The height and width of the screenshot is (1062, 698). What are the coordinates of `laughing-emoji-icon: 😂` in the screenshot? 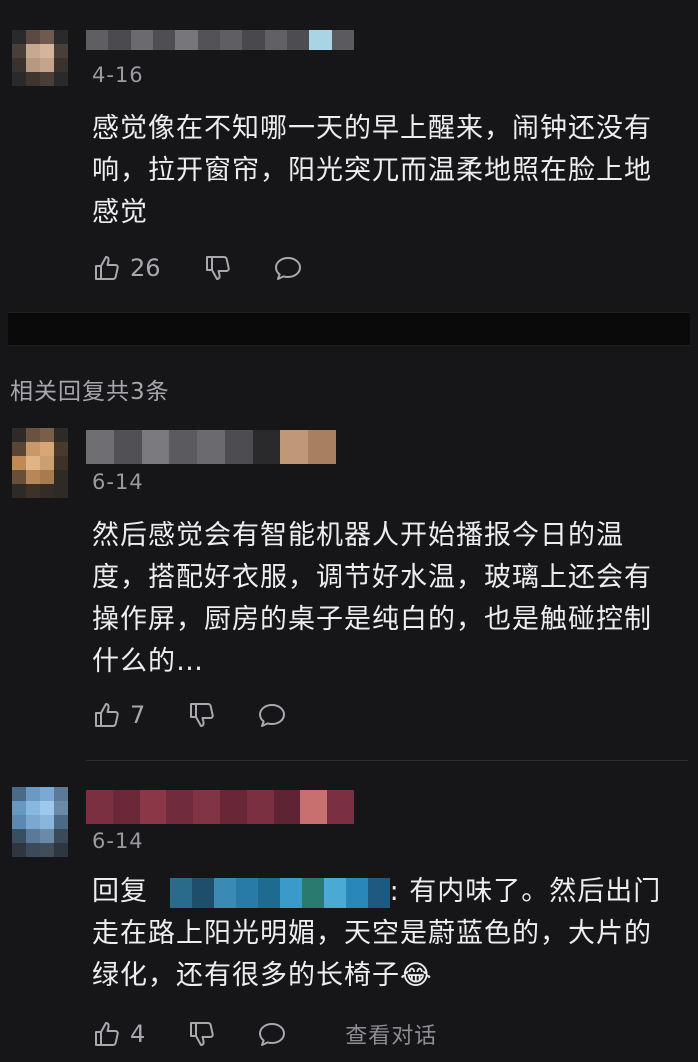 It's located at (416, 975).